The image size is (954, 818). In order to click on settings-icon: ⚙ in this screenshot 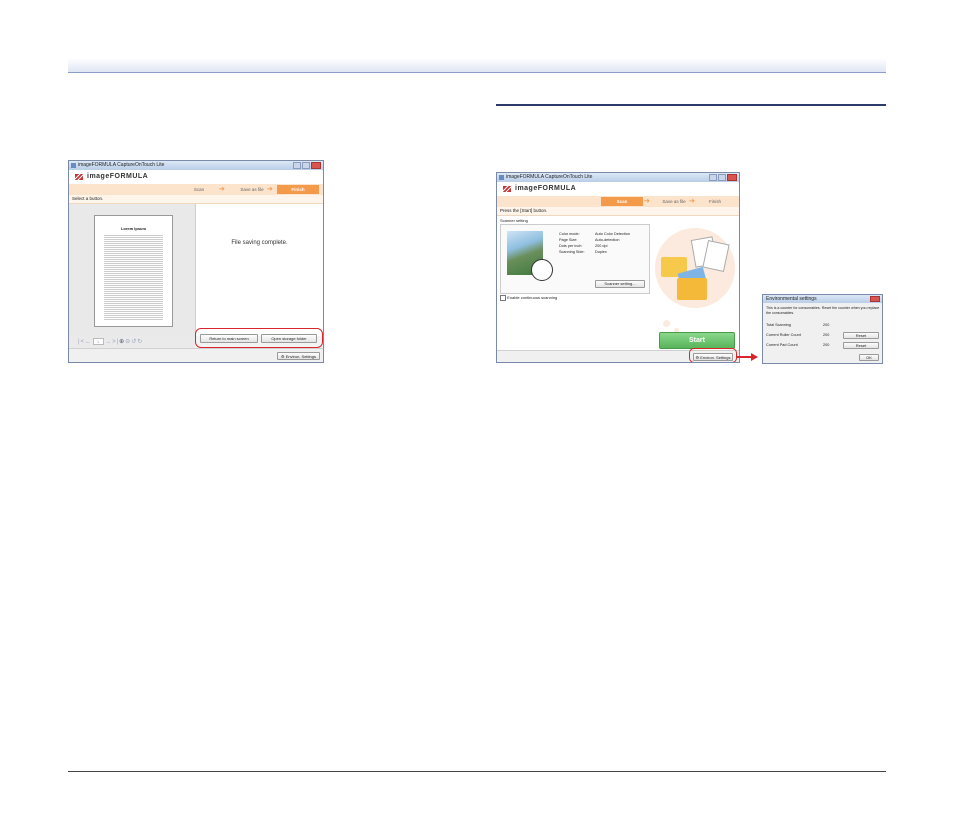, I will do `click(283, 356)`.